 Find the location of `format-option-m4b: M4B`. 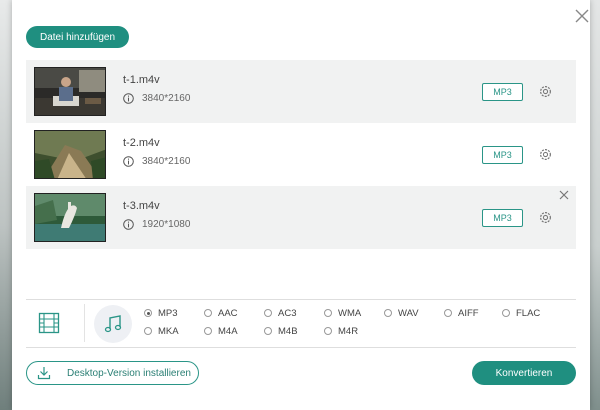

format-option-m4b: M4B is located at coordinates (281, 331).